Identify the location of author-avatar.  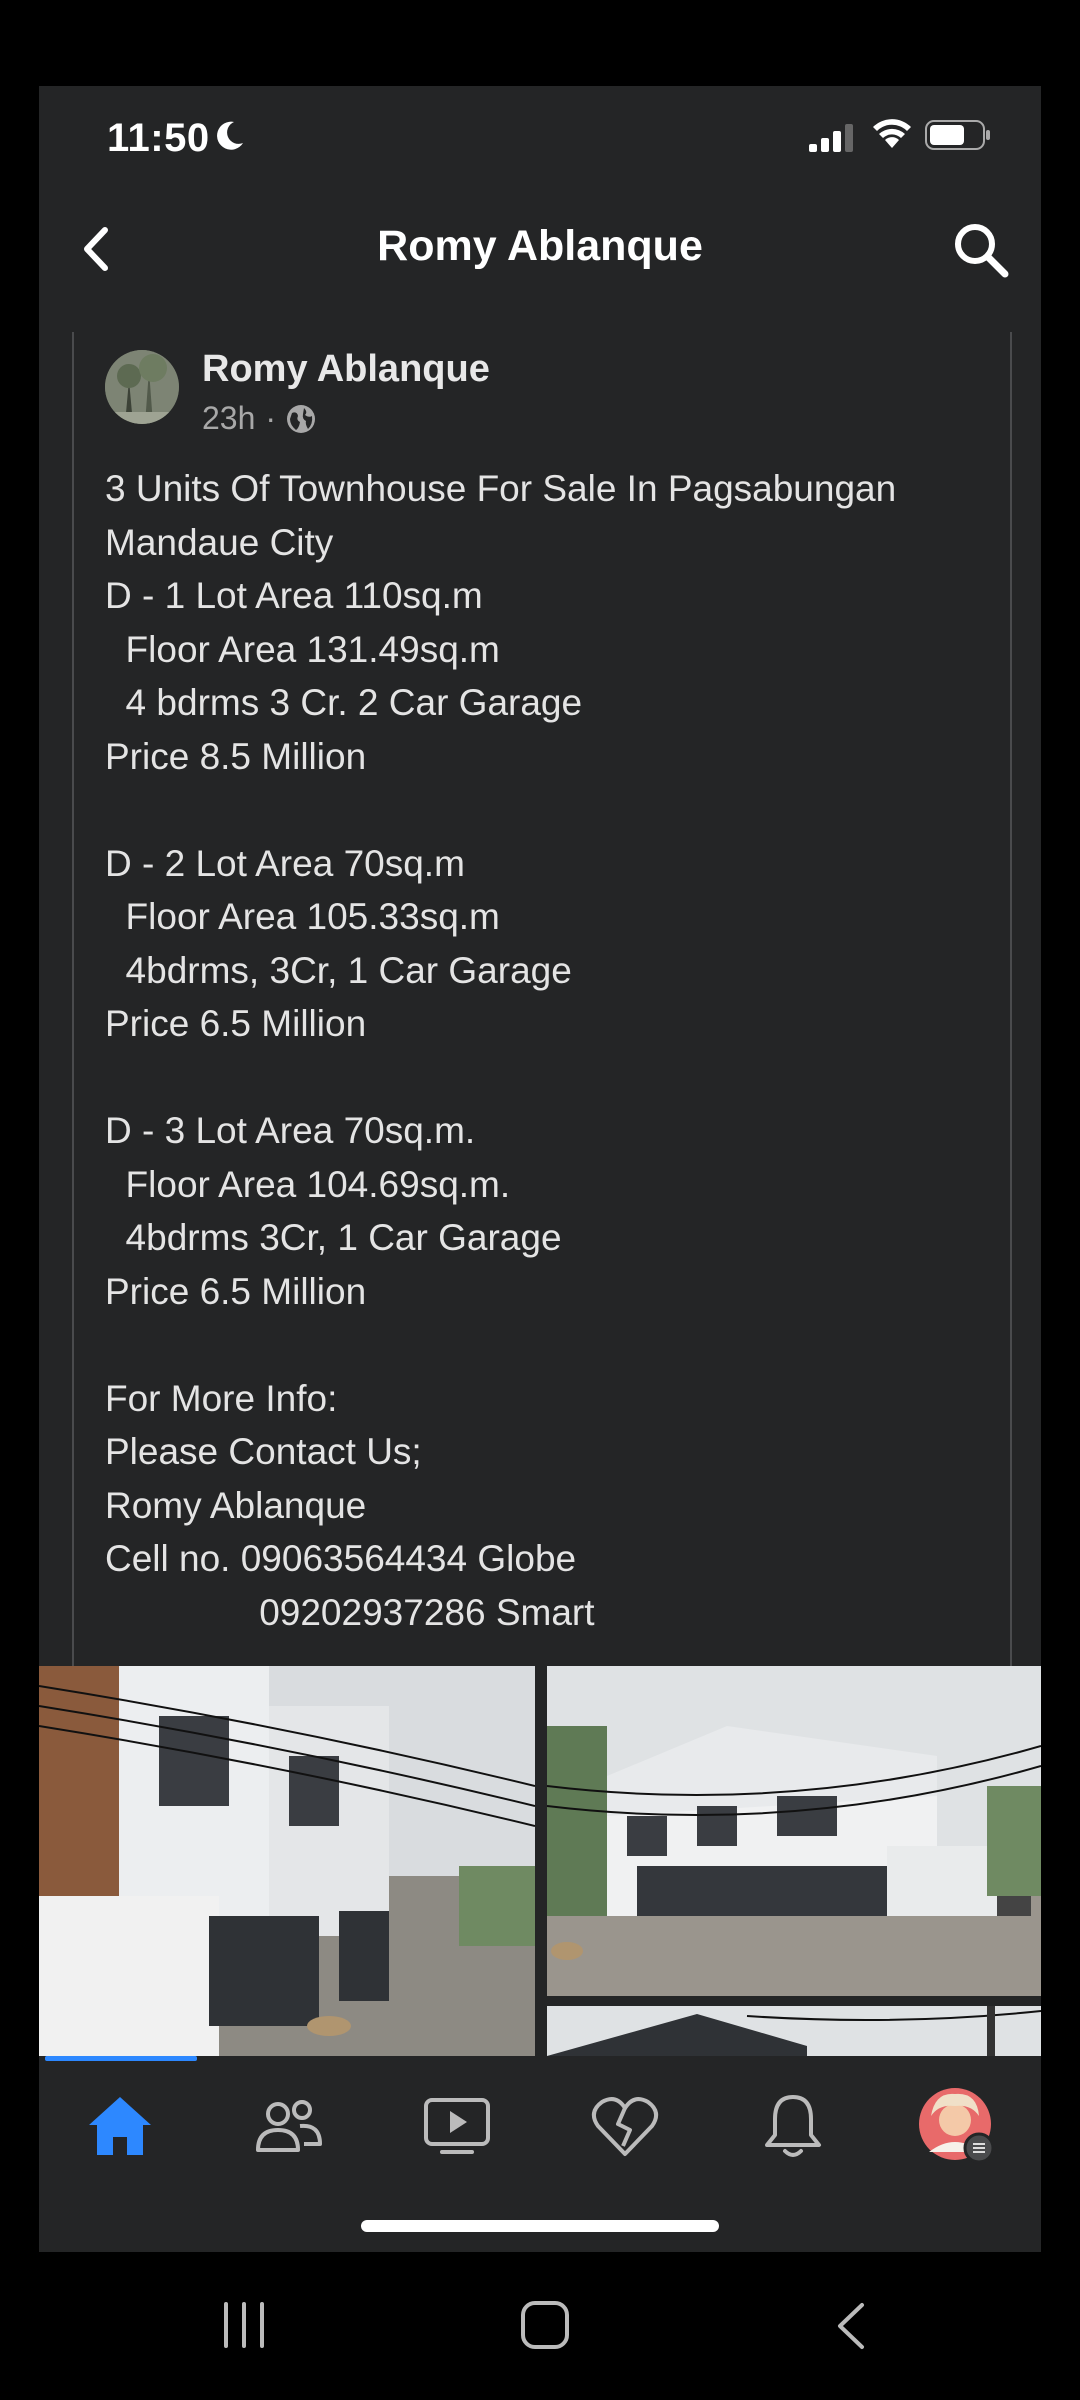
(142, 387).